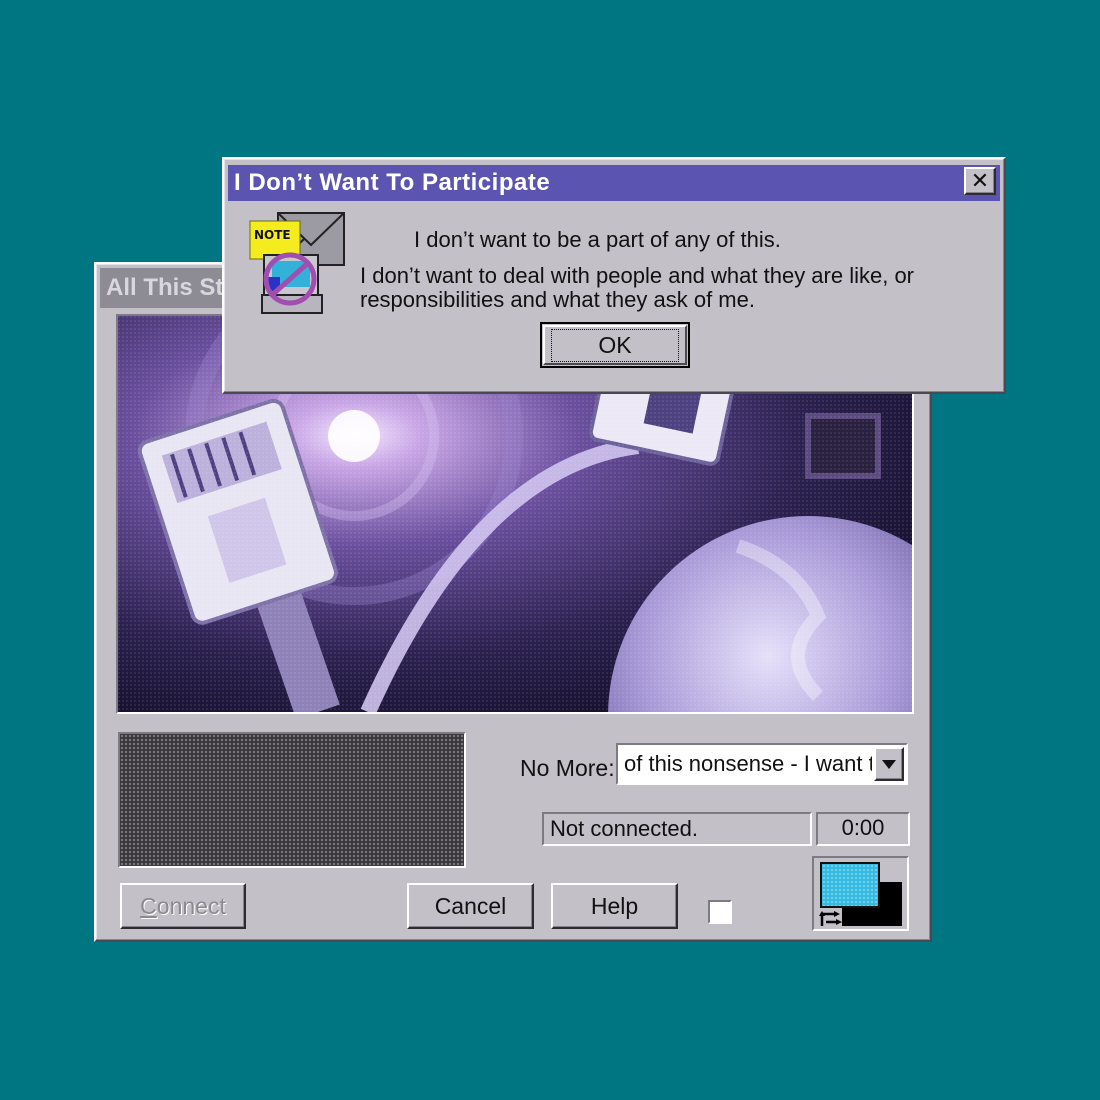 The height and width of the screenshot is (1100, 1100). I want to click on color-swatch, so click(860, 893).